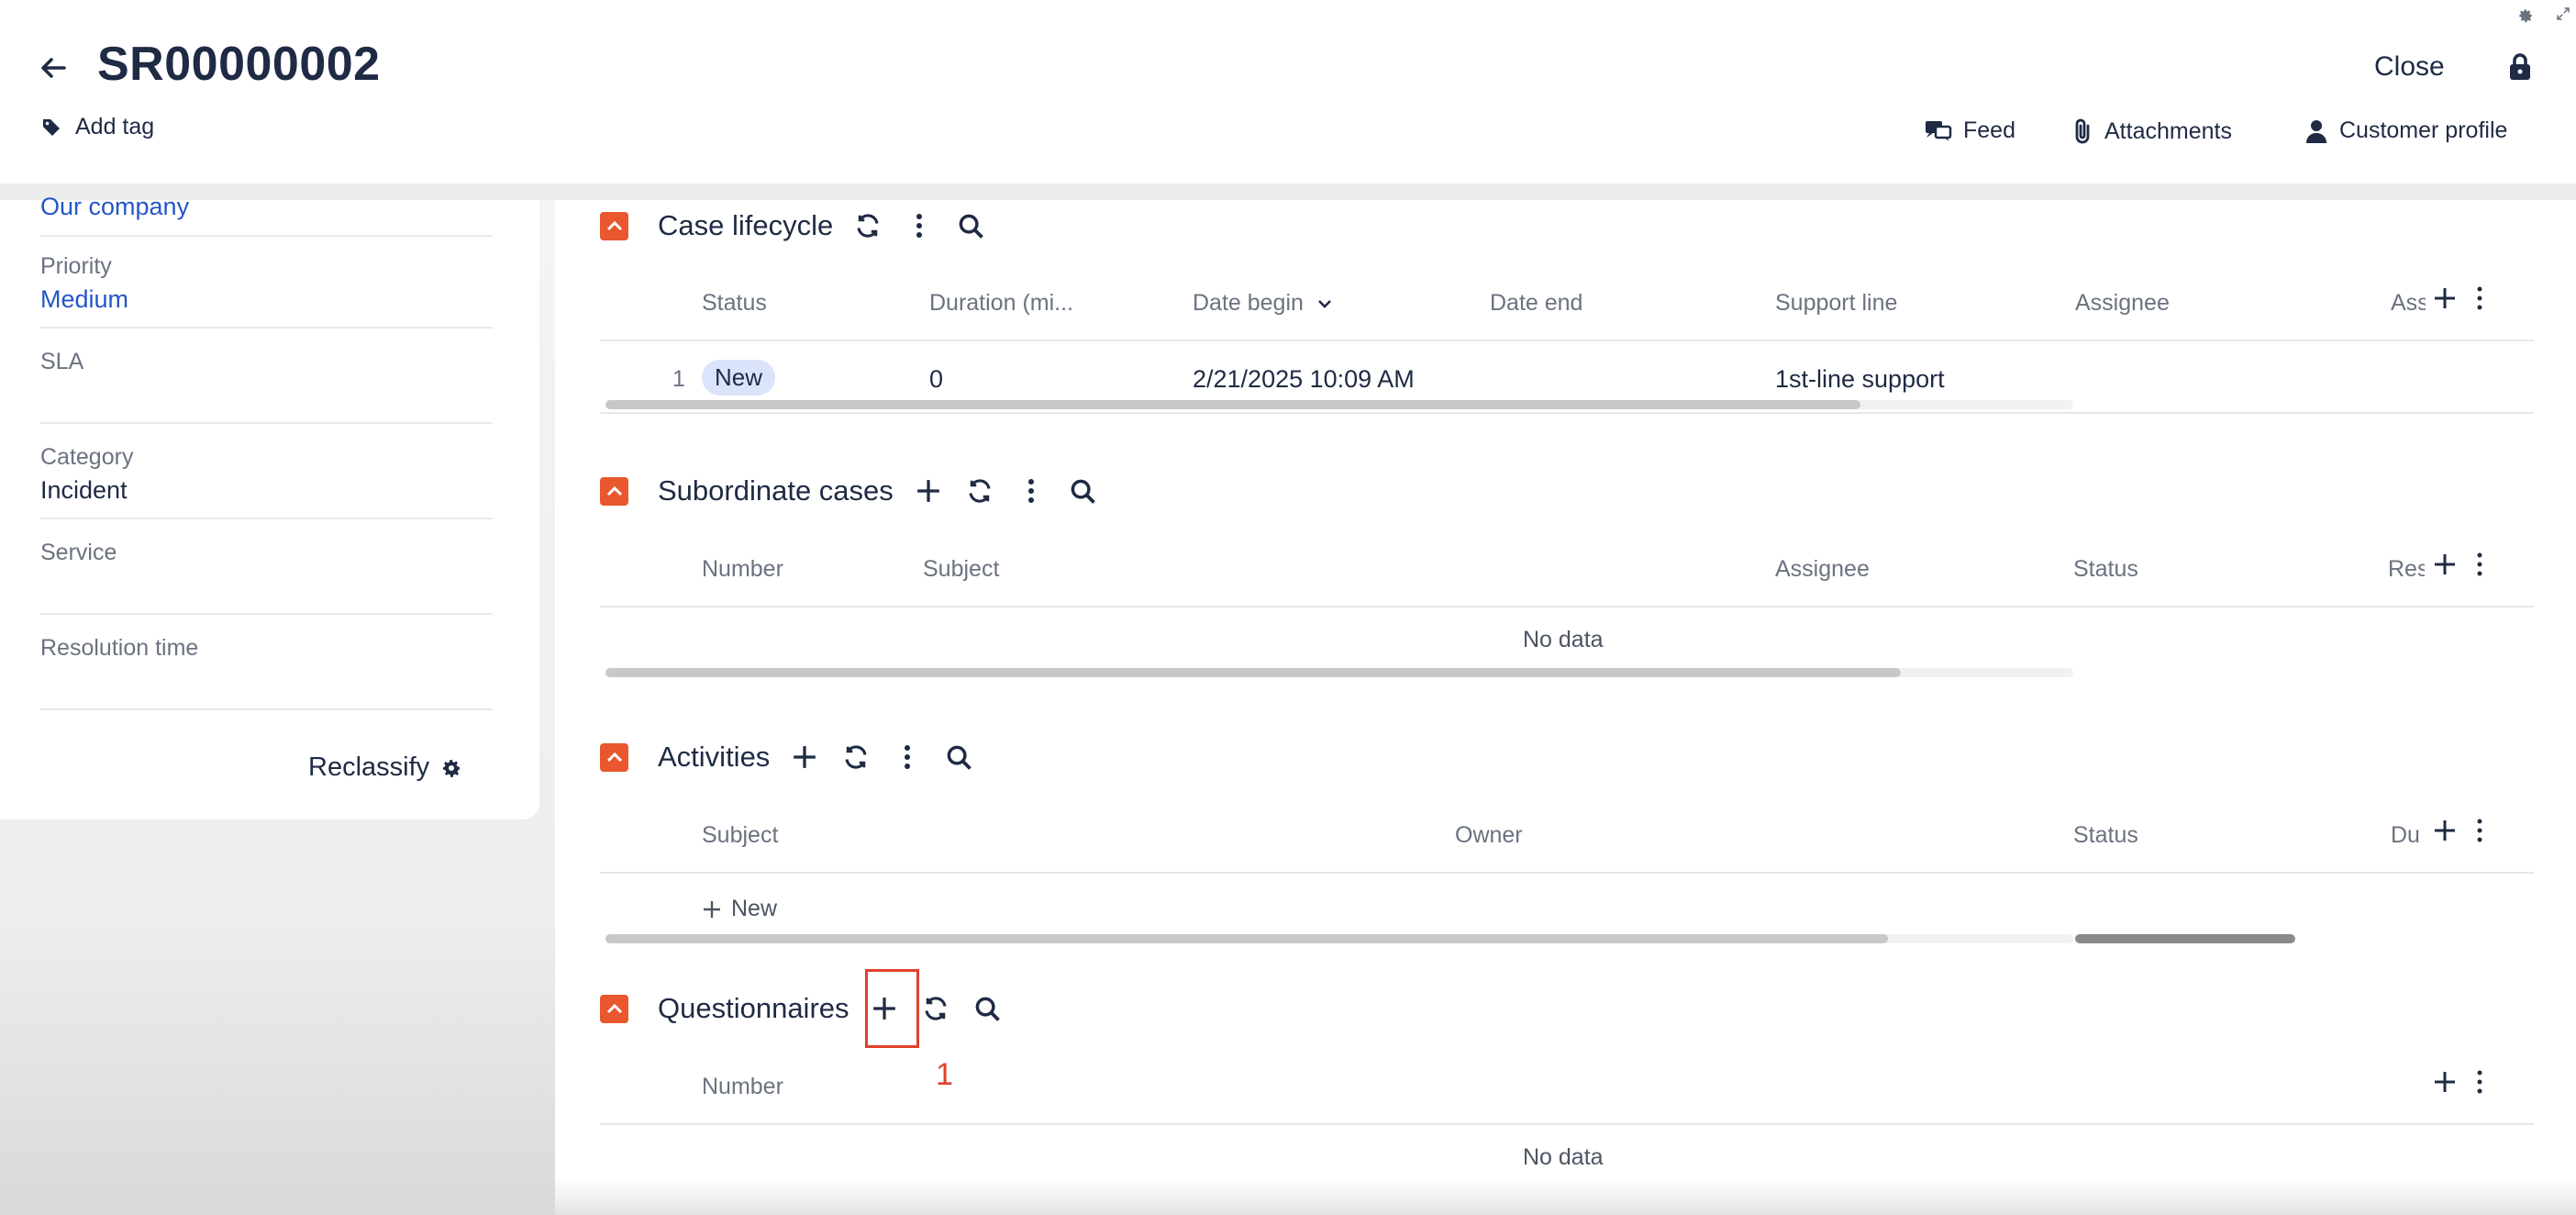 The image size is (2576, 1215). What do you see at coordinates (266, 587) in the screenshot?
I see `service-value` at bounding box center [266, 587].